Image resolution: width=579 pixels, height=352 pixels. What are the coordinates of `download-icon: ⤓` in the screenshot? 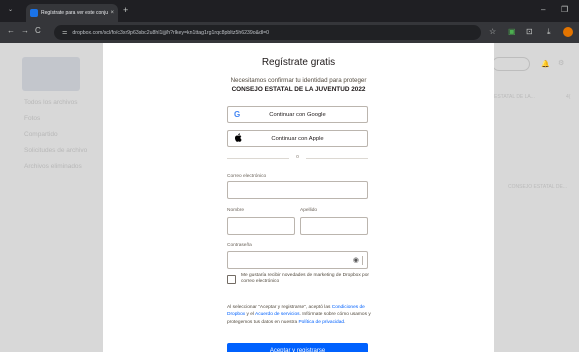 It's located at (549, 32).